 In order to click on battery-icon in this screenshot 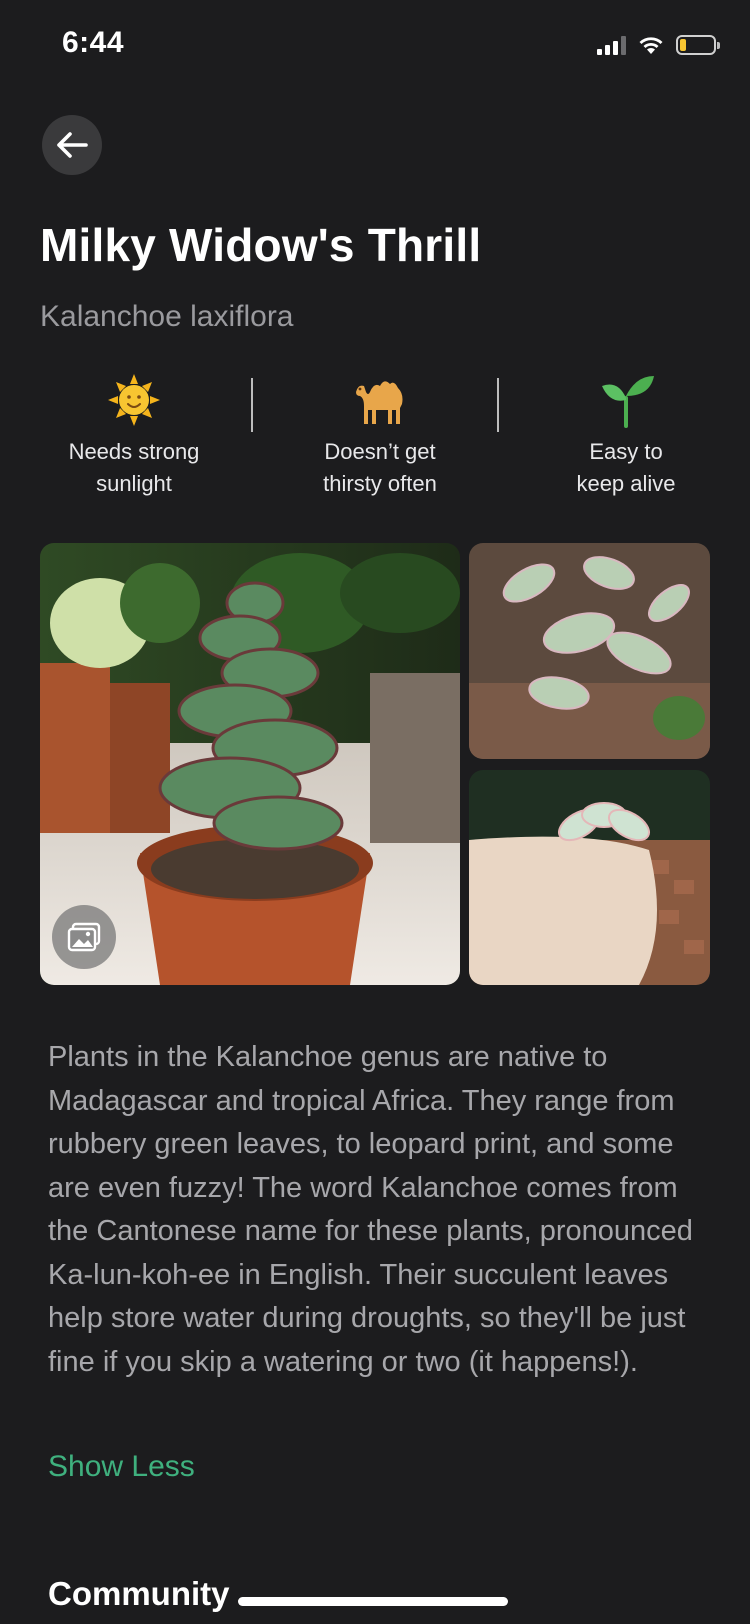, I will do `click(698, 45)`.